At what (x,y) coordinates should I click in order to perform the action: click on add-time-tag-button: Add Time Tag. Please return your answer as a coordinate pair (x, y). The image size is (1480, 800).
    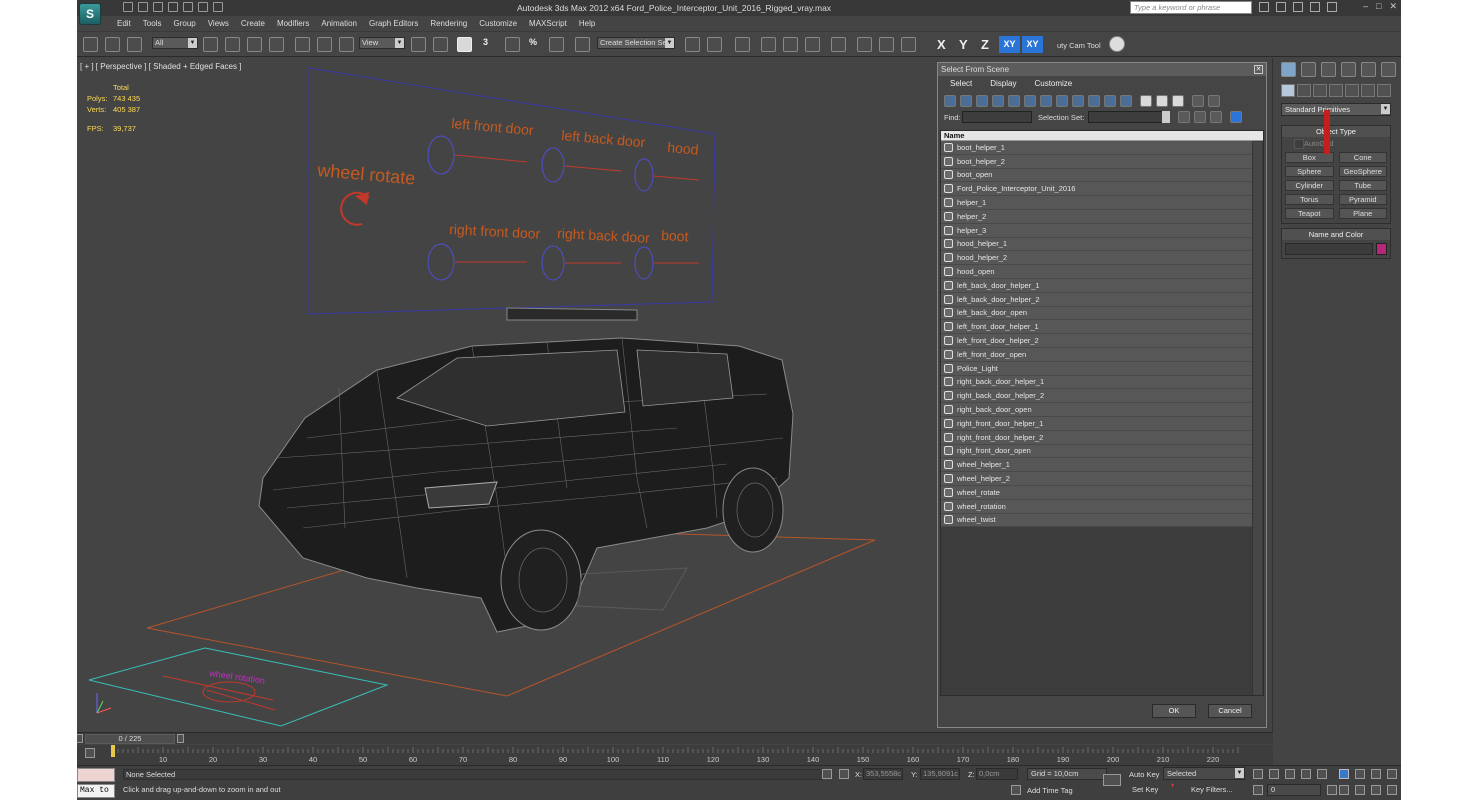
    Looking at the image, I should click on (1050, 790).